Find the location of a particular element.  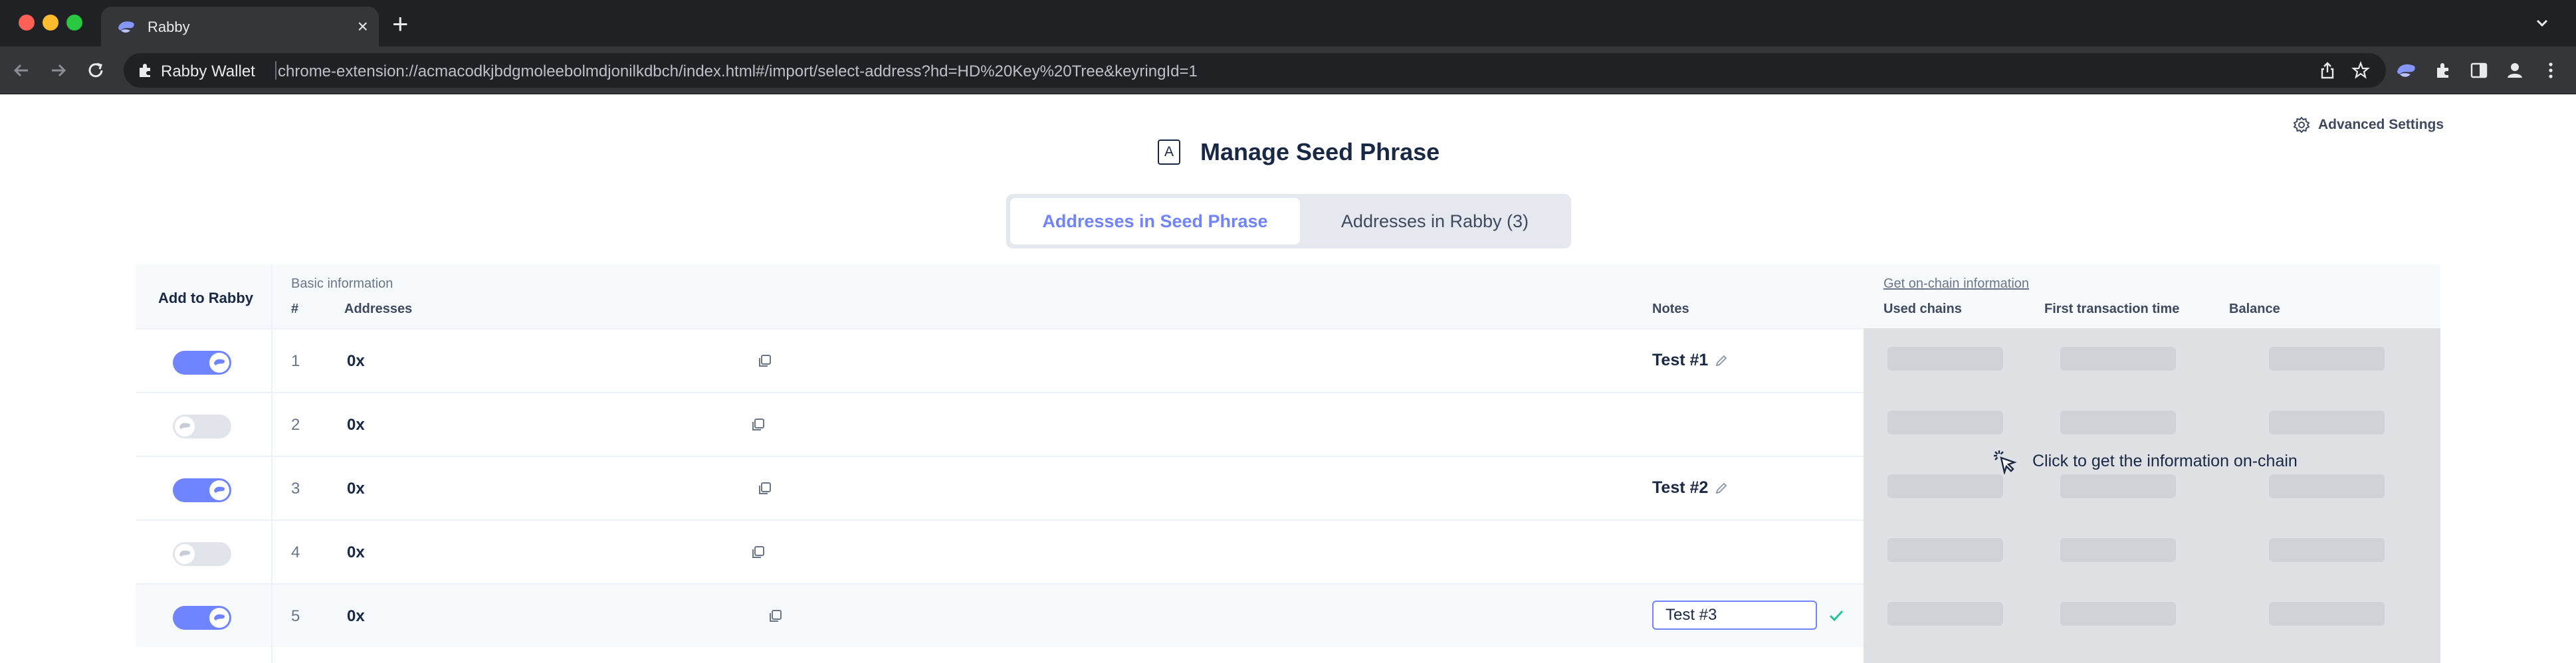

puzzle-icon is located at coordinates (2443, 70).